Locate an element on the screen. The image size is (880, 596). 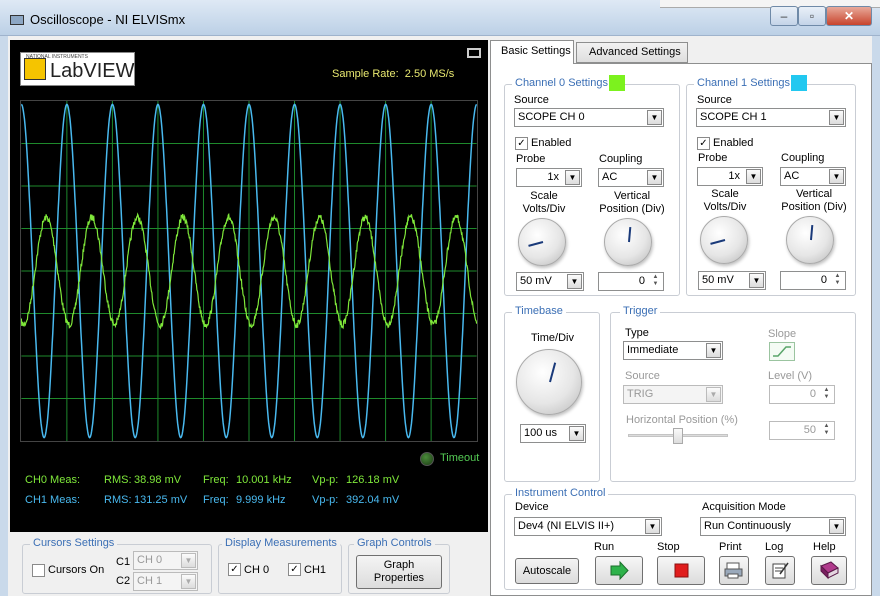
trigger-level-input: 0 ▲ ▼ is located at coordinates (802, 394).